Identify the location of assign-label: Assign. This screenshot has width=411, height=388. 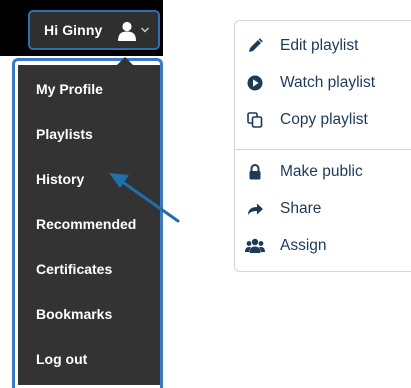
(303, 245).